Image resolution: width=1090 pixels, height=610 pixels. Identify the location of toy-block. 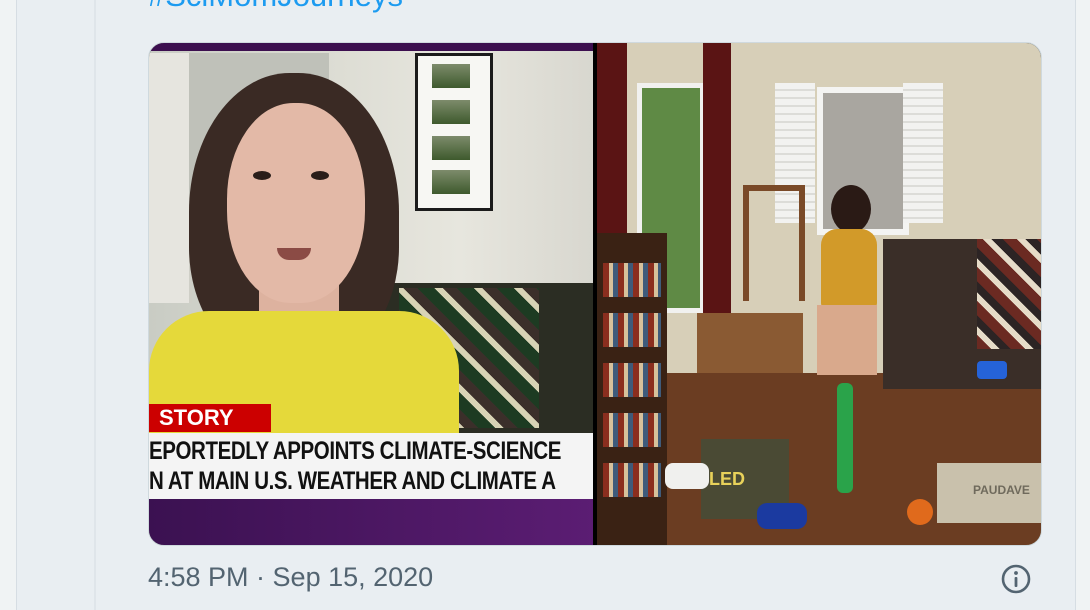
(992, 370).